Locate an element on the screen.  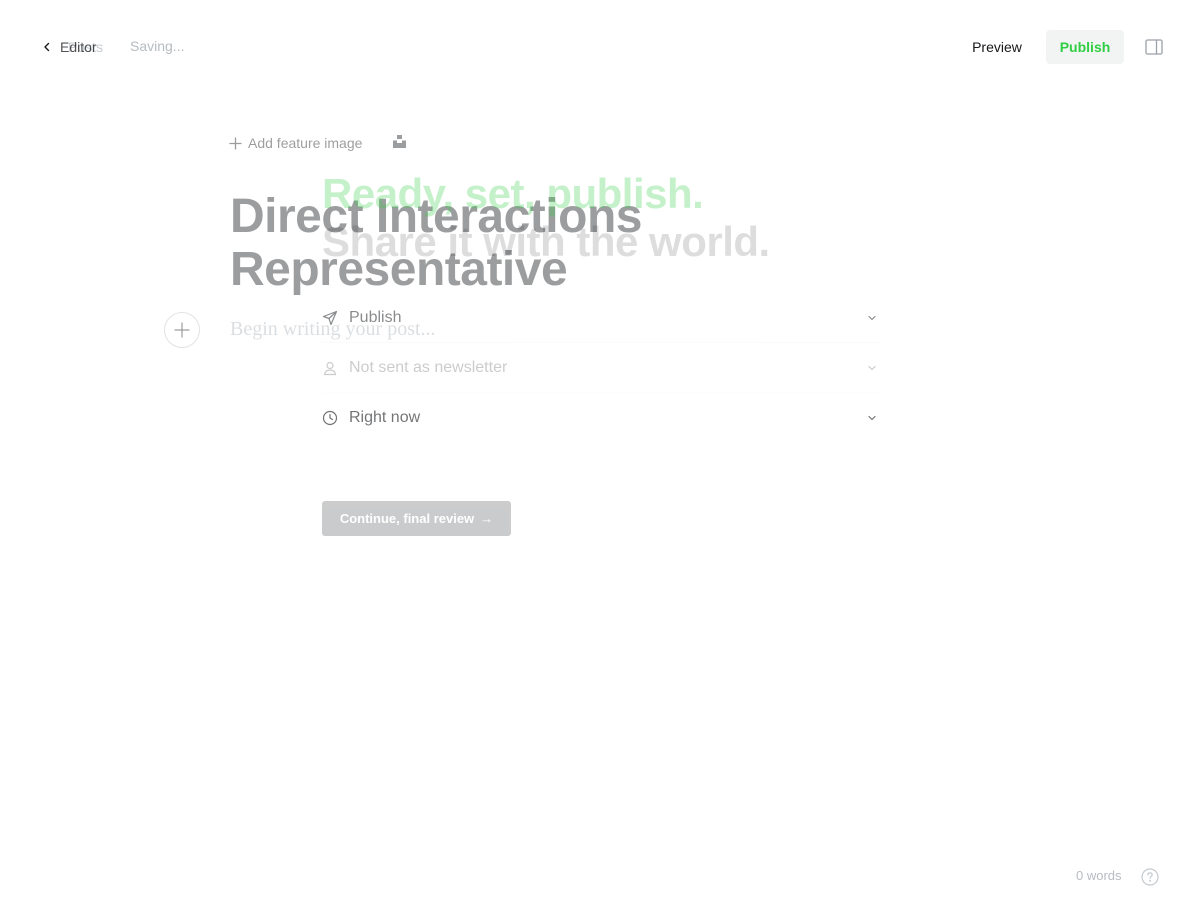
newsletter-option-label: Not sent as newsletter is located at coordinates (428, 367).